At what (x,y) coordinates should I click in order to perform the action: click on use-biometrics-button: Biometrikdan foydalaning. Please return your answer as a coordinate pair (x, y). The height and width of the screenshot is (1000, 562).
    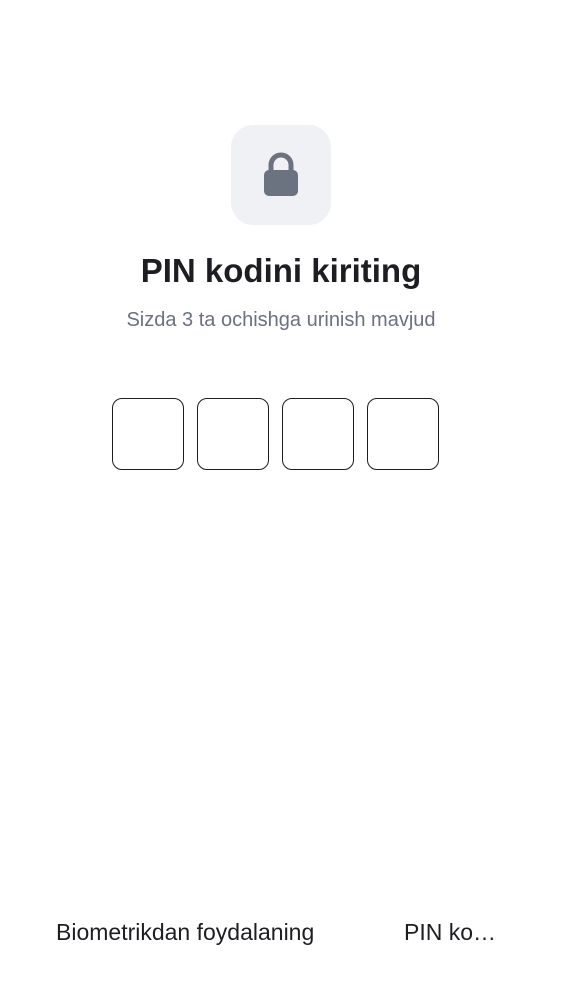
    Looking at the image, I should click on (185, 932).